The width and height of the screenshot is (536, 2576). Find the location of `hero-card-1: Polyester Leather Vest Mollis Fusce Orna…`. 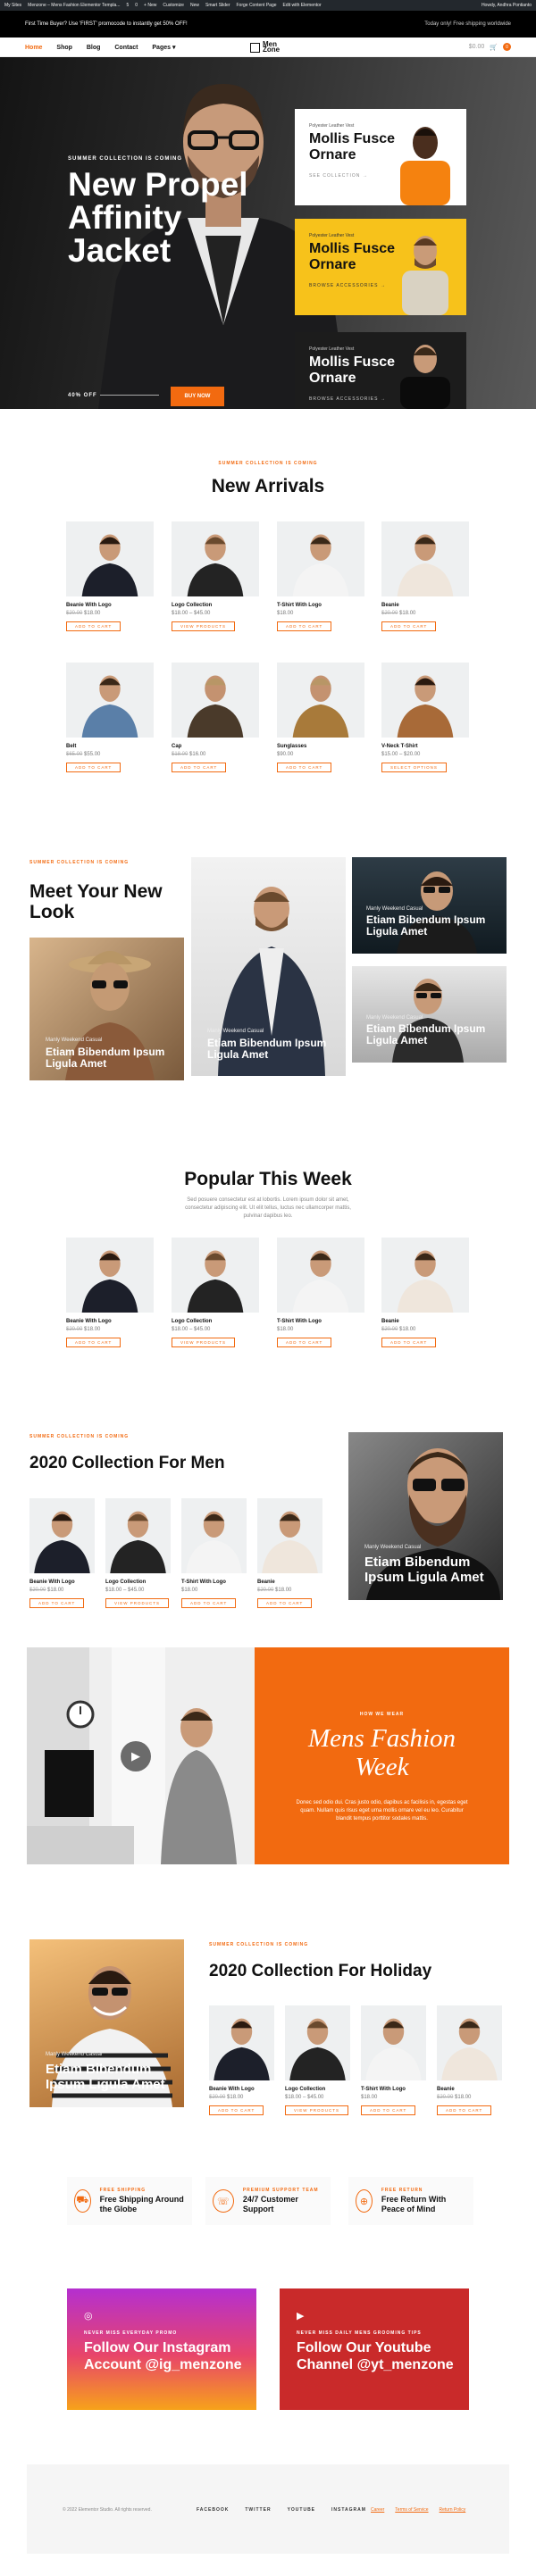

hero-card-1: Polyester Leather Vest Mollis Fusce Orna… is located at coordinates (380, 157).